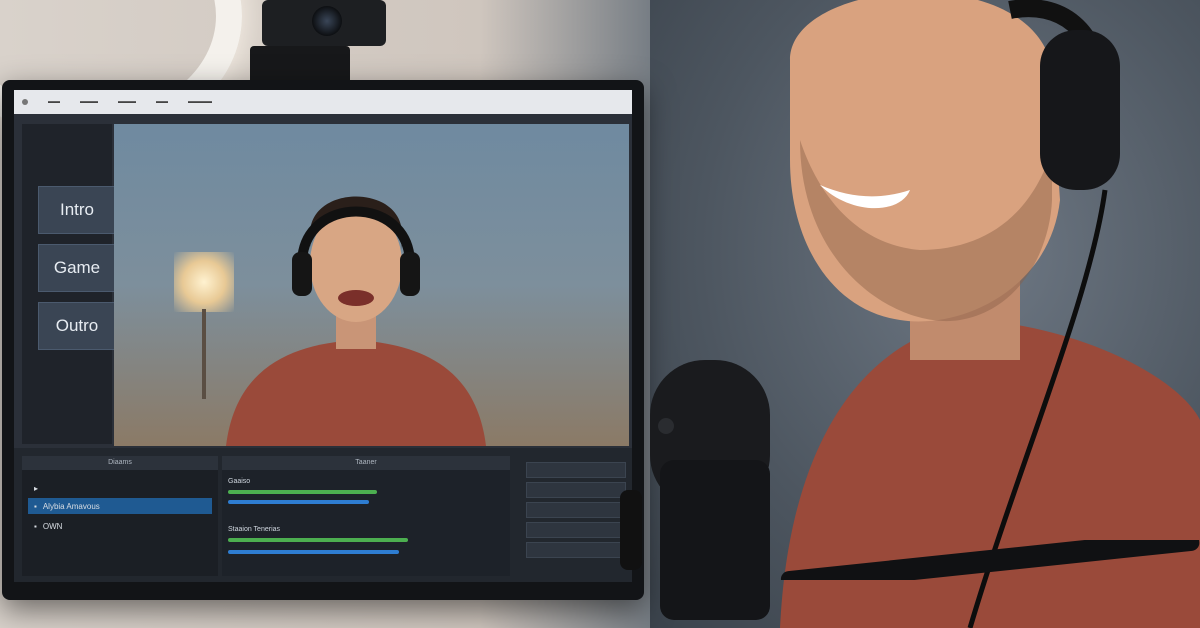 Image resolution: width=1200 pixels, height=628 pixels. I want to click on menu-item: ▬▬▬▬, so click(200, 102).